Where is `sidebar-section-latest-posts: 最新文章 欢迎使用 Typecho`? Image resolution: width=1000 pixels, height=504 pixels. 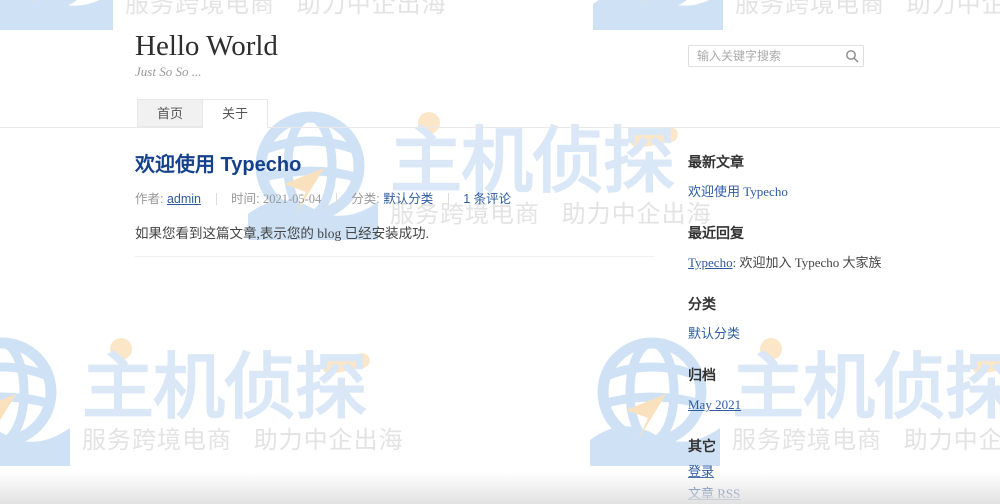 sidebar-section-latest-posts: 最新文章 欢迎使用 Typecho is located at coordinates (833, 176).